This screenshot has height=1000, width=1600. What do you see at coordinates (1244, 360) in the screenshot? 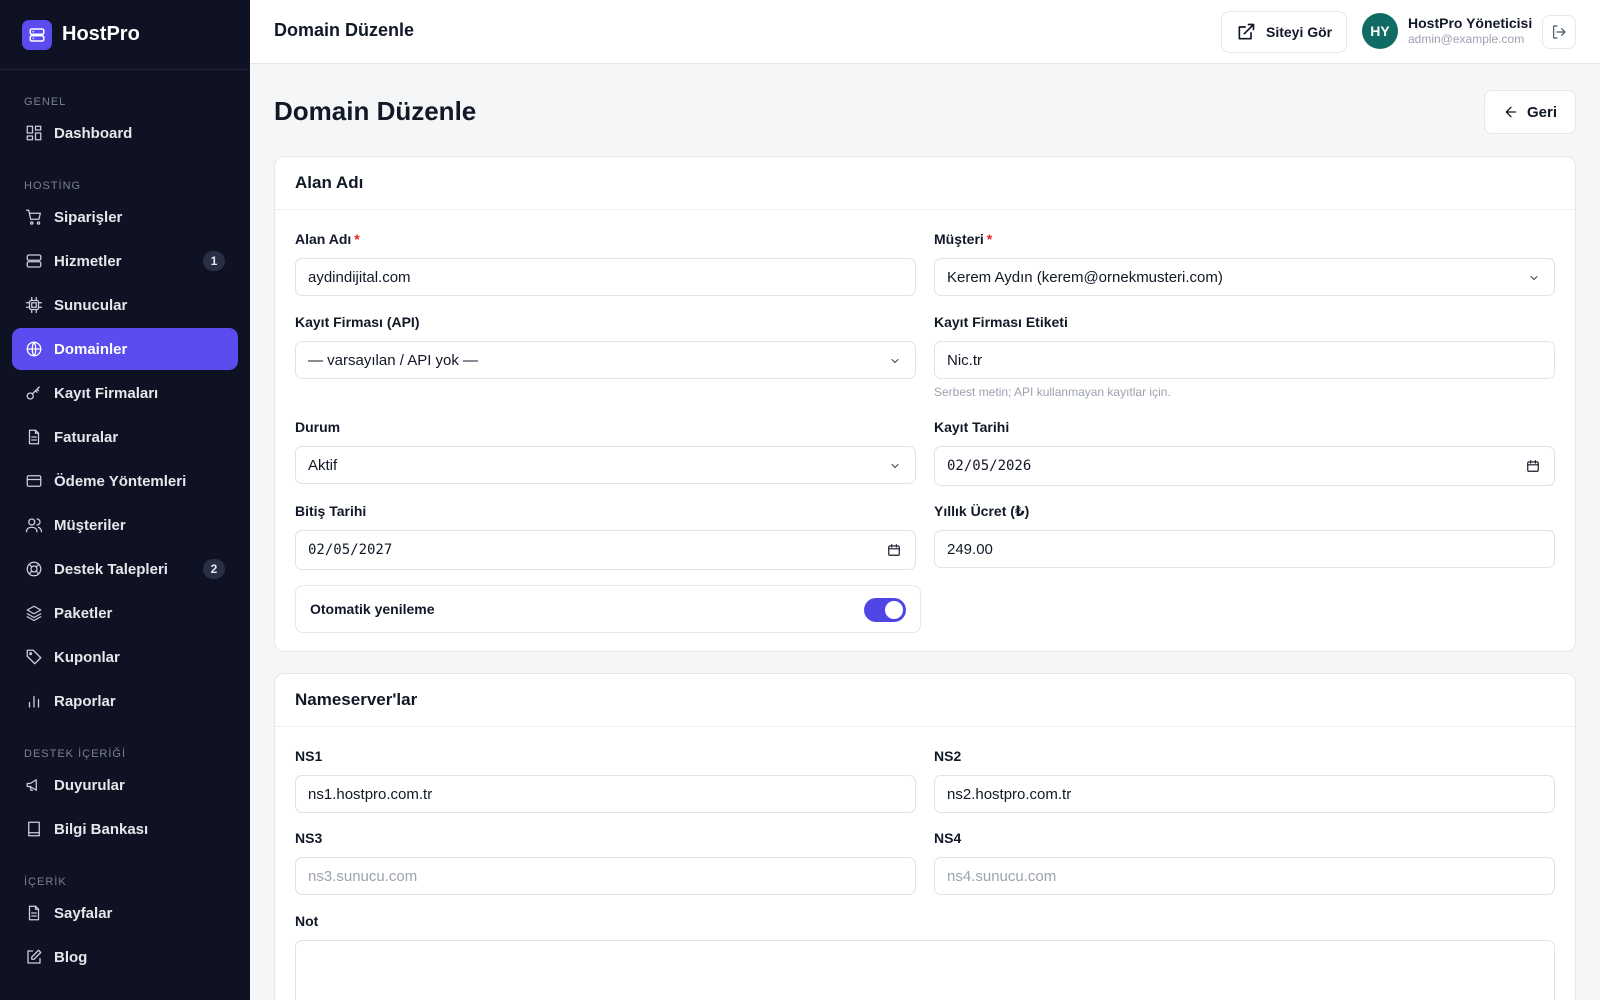
I see `registrar-label-input: Nic.tr` at bounding box center [1244, 360].